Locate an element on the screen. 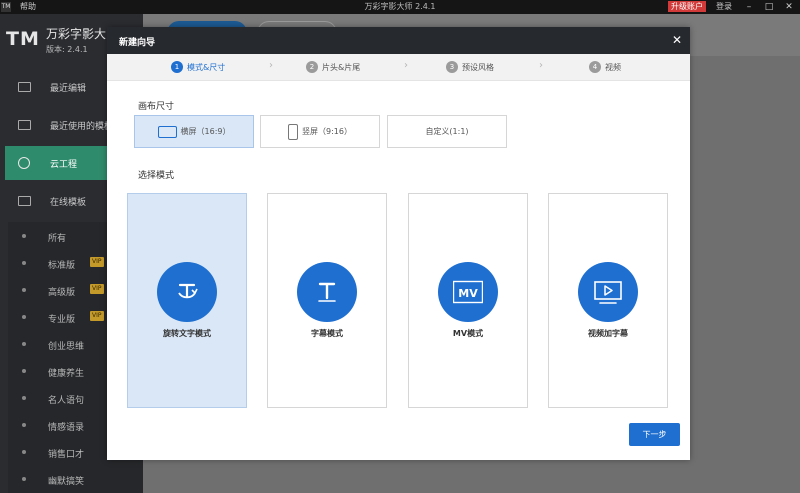  step-number: 1 is located at coordinates (177, 67).